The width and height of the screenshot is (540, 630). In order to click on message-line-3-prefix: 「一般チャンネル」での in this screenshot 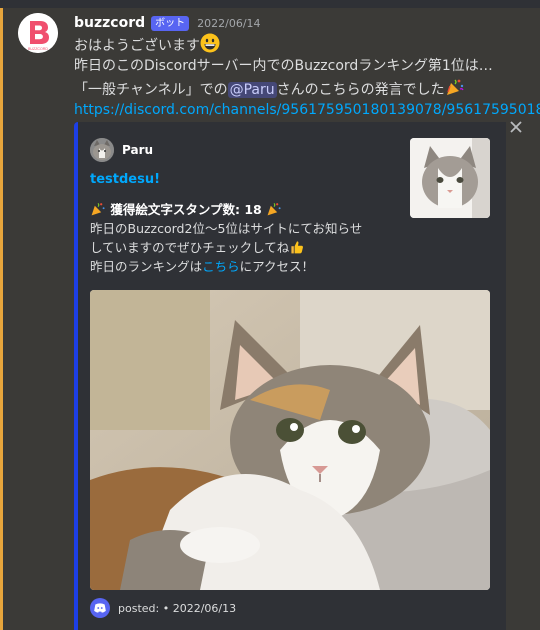, I will do `click(151, 90)`.